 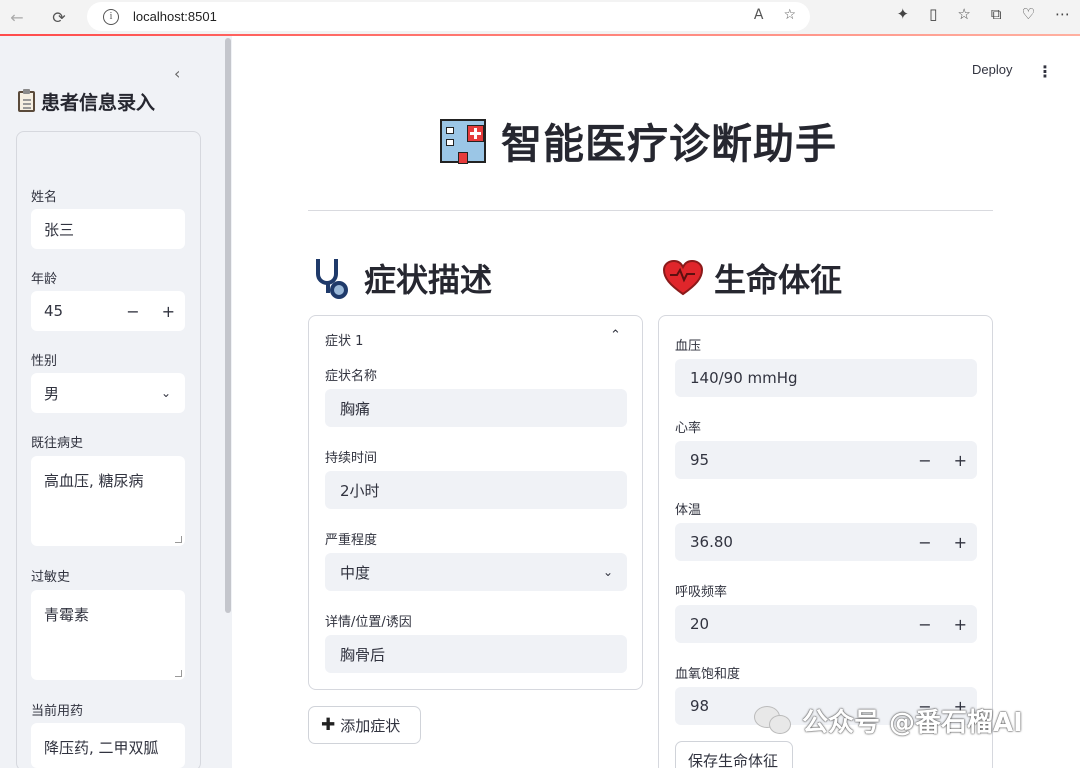 What do you see at coordinates (52, 393) in the screenshot?
I see `gender-value: 男` at bounding box center [52, 393].